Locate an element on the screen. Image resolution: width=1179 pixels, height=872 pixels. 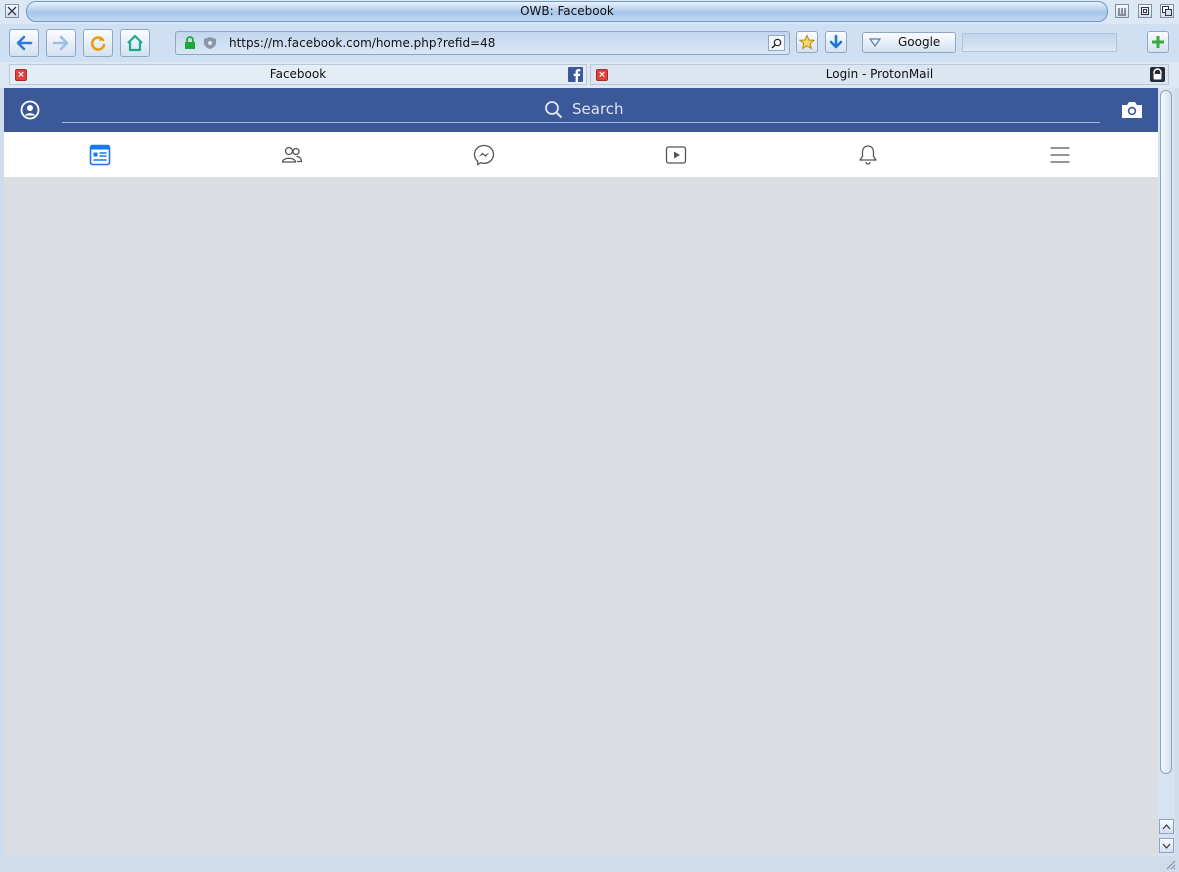
window-close-button is located at coordinates (12, 11).